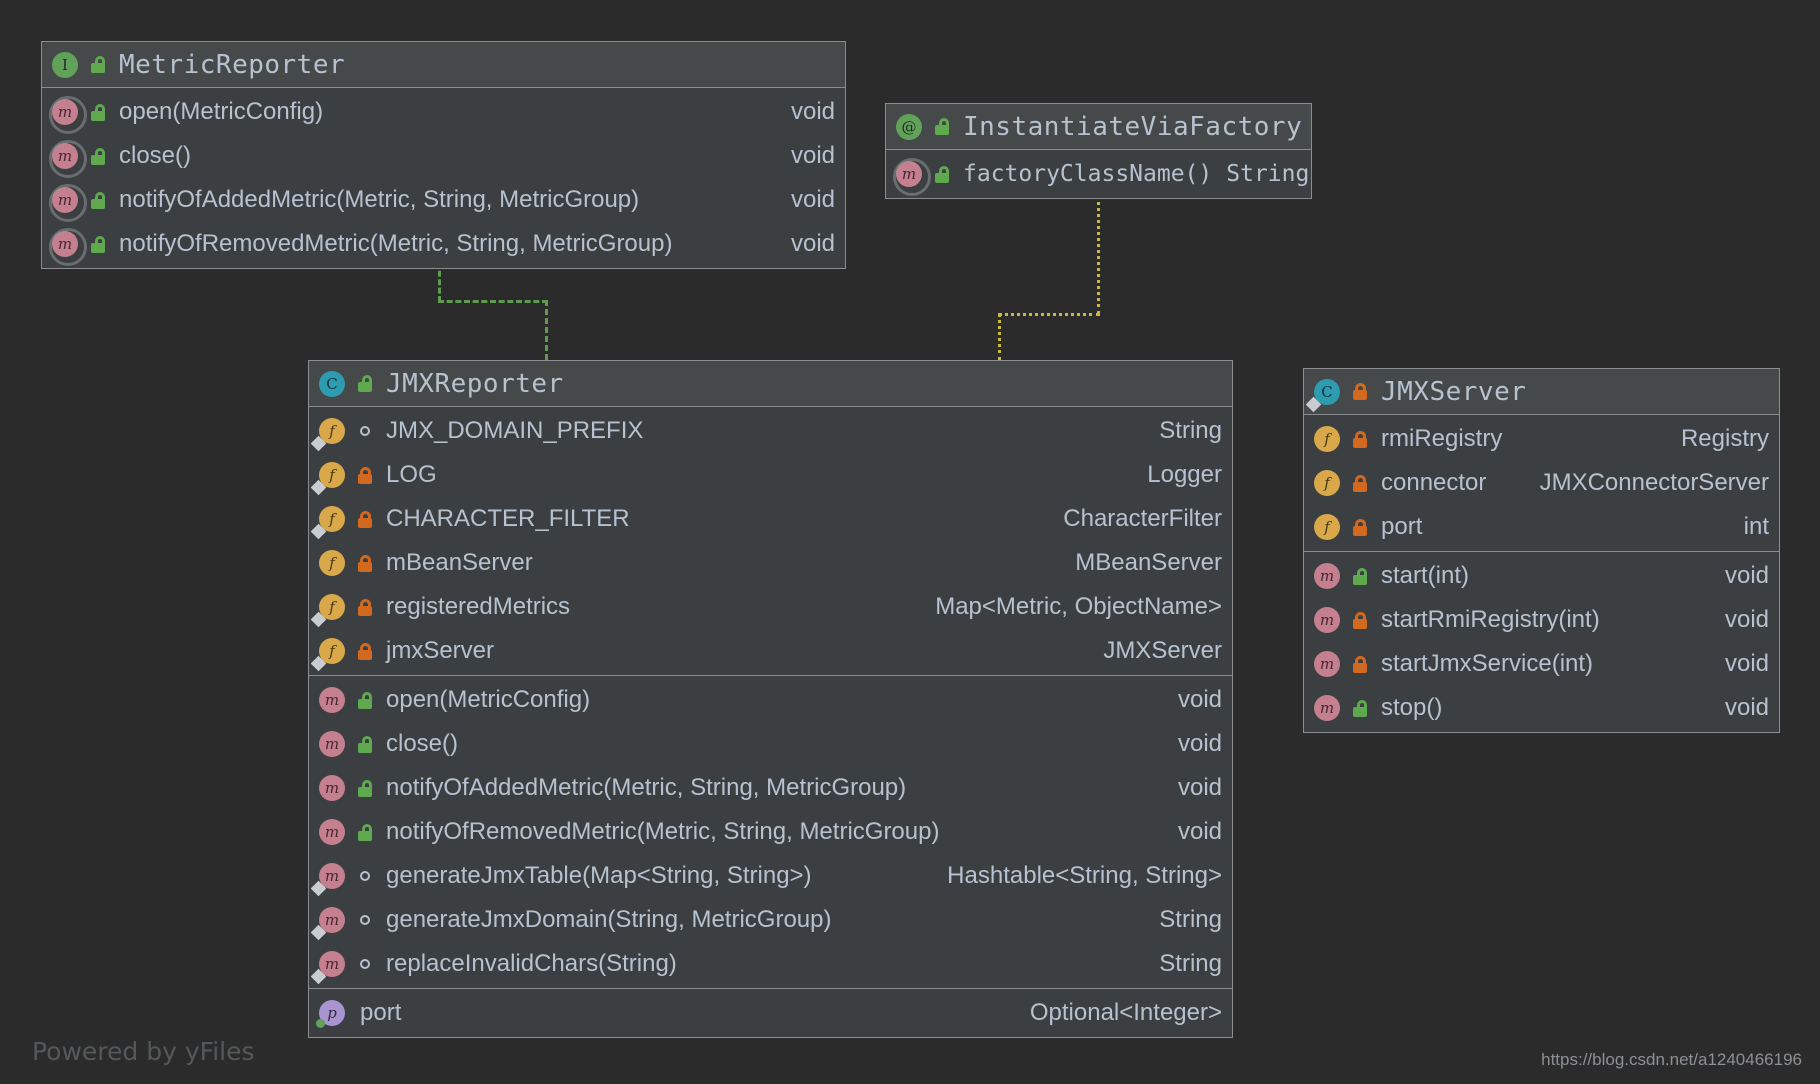 Image resolution: width=1820 pixels, height=1084 pixels. Describe the element at coordinates (335, 1013) in the screenshot. I see `property-icon: p` at that location.